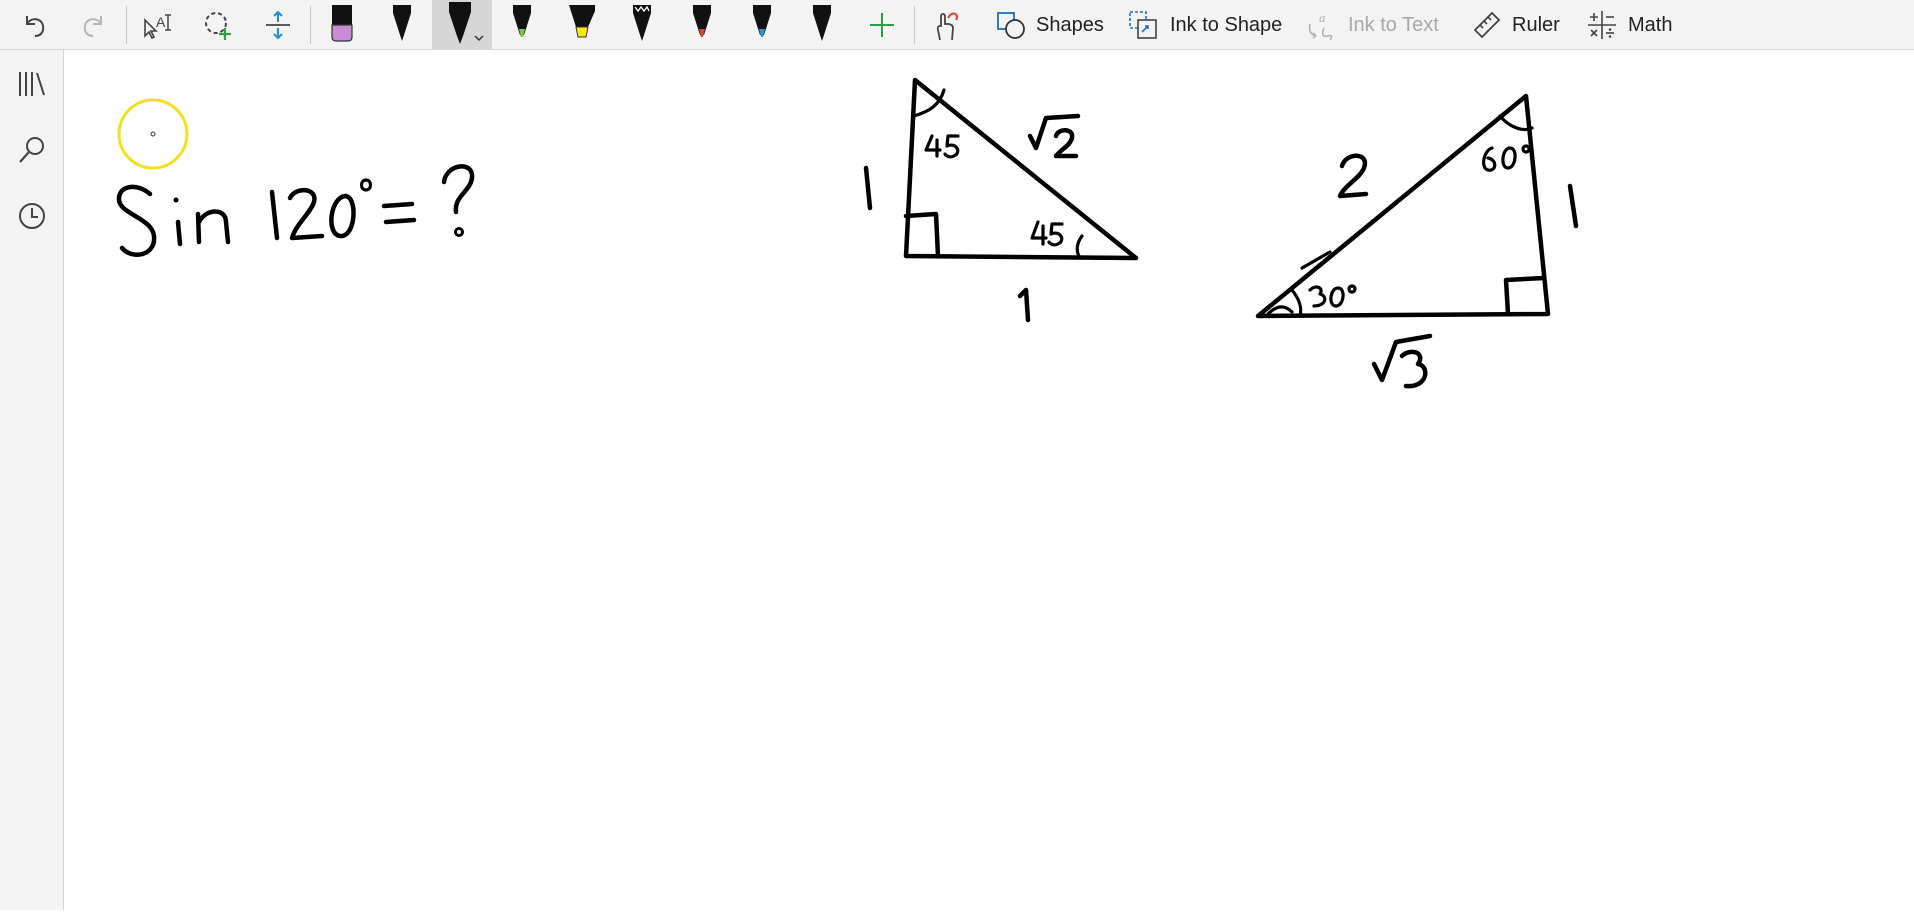 This screenshot has height=915, width=1914. I want to click on undo-icon, so click(35, 26).